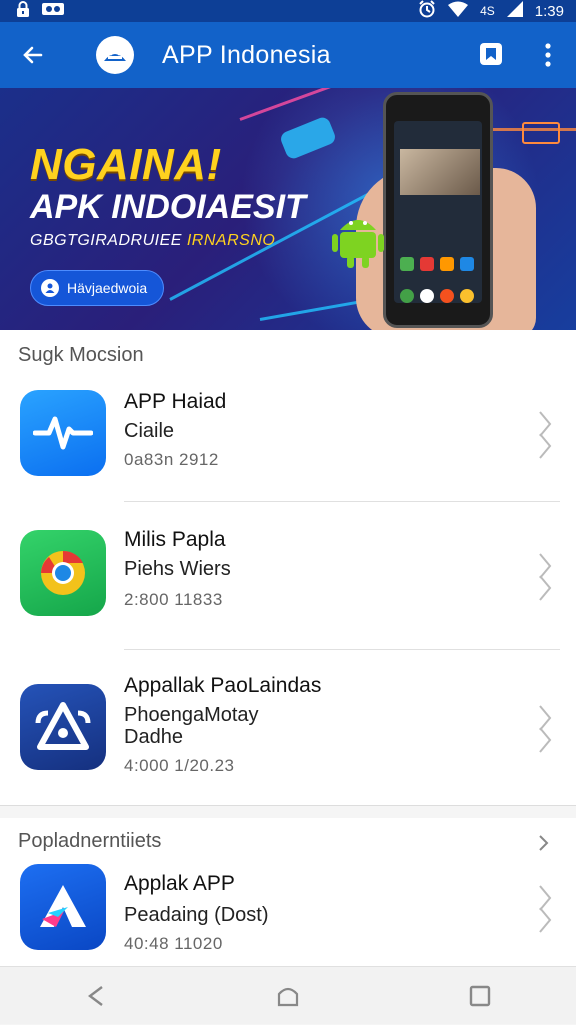  What do you see at coordinates (177, 569) in the screenshot?
I see `app-subtitle: Piehs Wiers` at bounding box center [177, 569].